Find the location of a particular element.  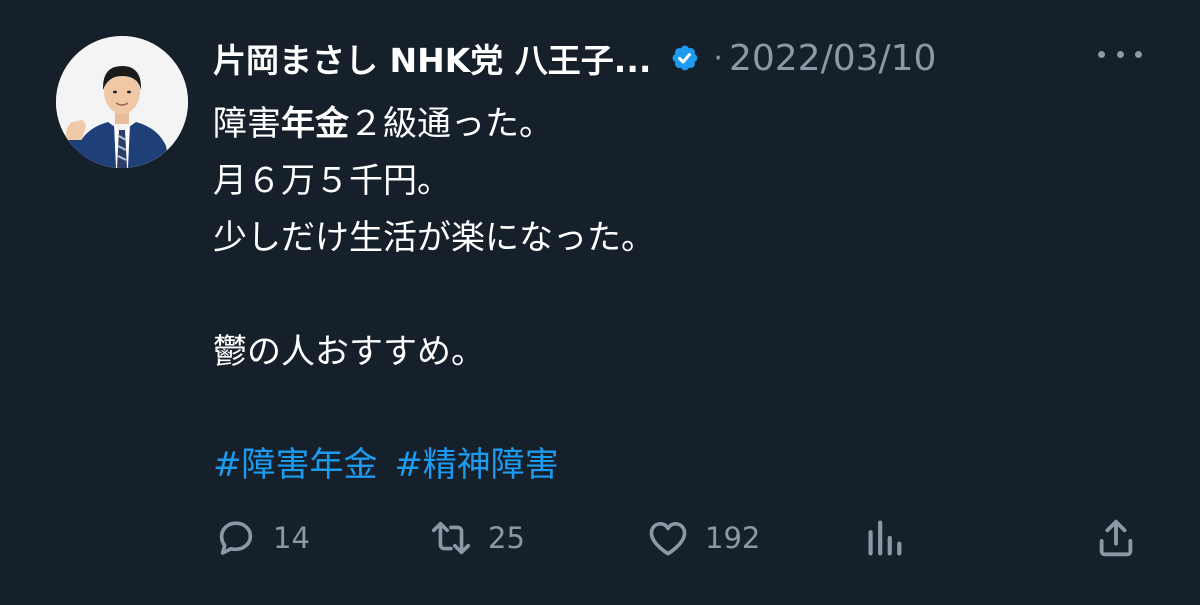

hashtag-list: #障害年金 #精神障害 is located at coordinates (389, 465).